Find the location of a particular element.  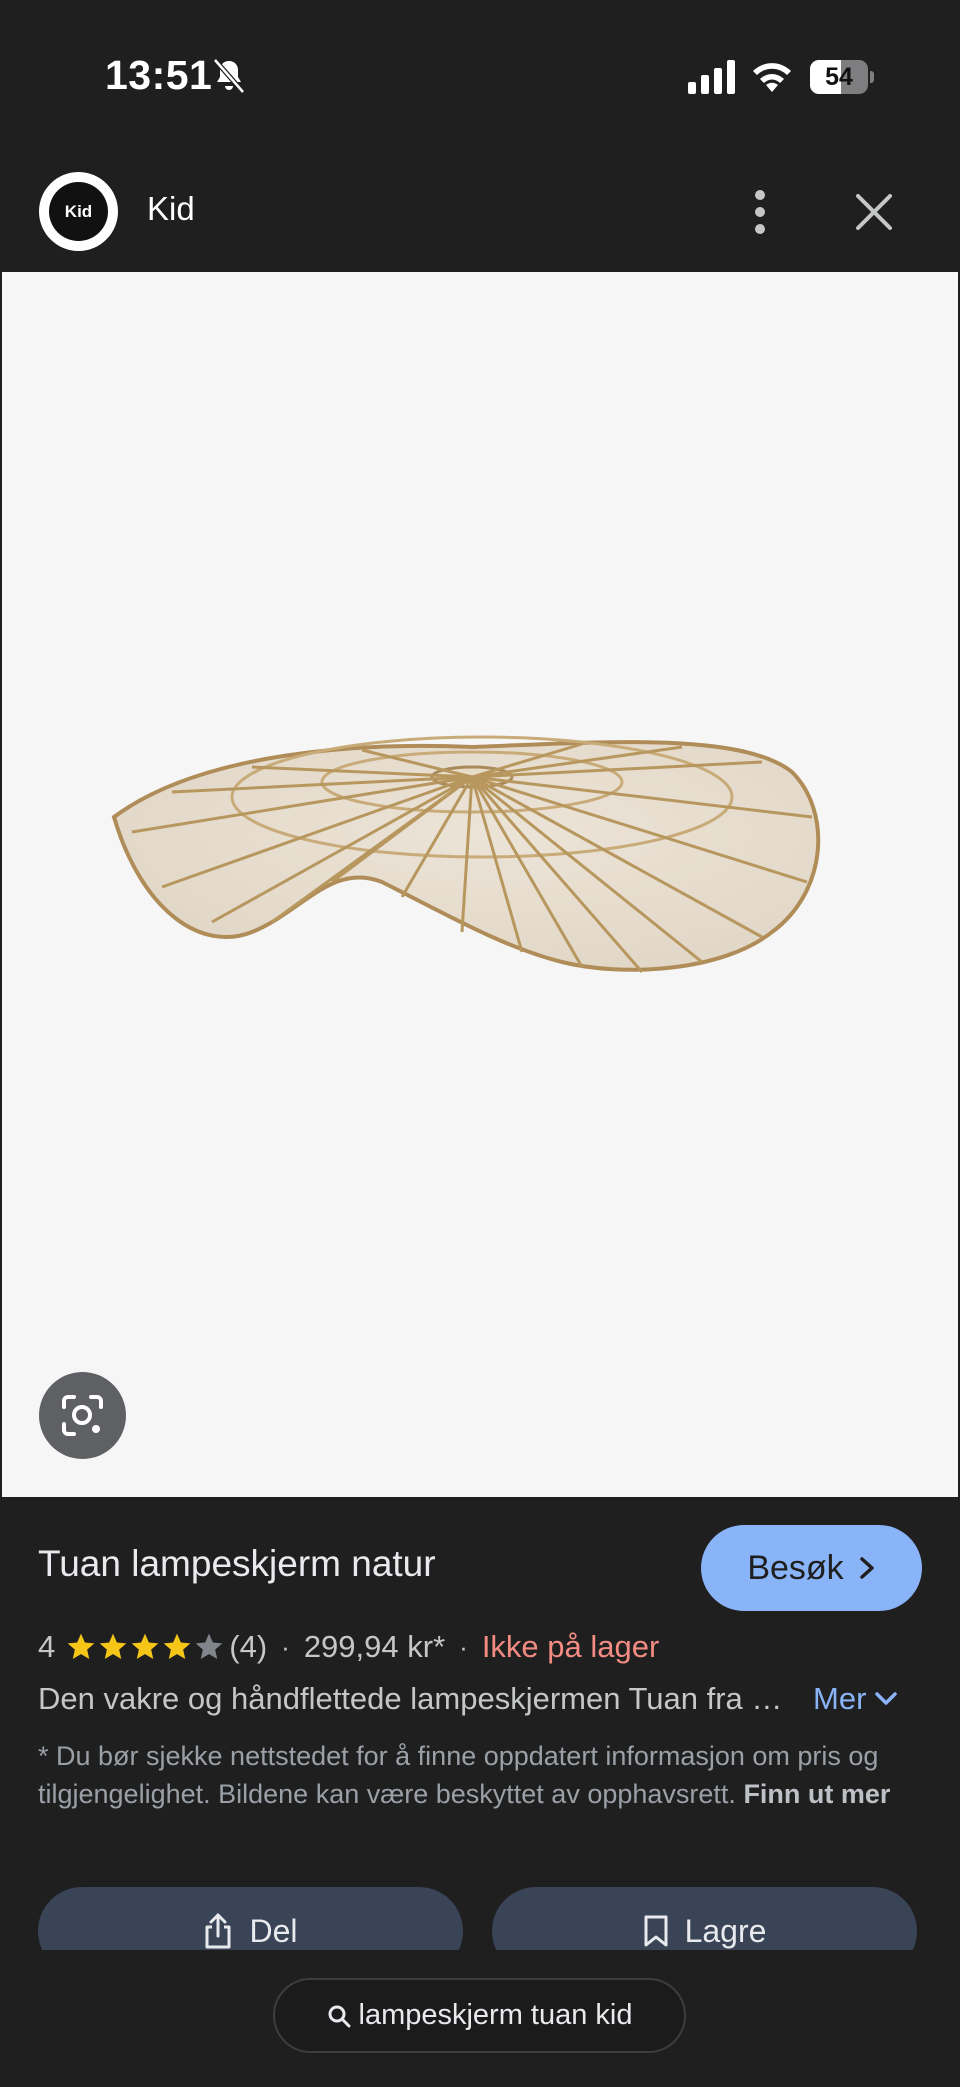

share-button-label: Del is located at coordinates (273, 1930).